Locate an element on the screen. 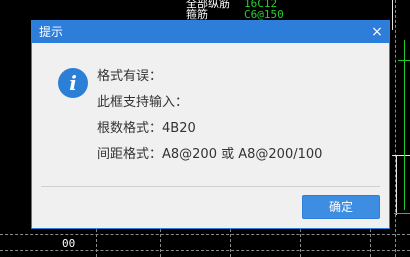 The height and width of the screenshot is (257, 410). message-line-supported-input: 此框支持输入： is located at coordinates (143, 102).